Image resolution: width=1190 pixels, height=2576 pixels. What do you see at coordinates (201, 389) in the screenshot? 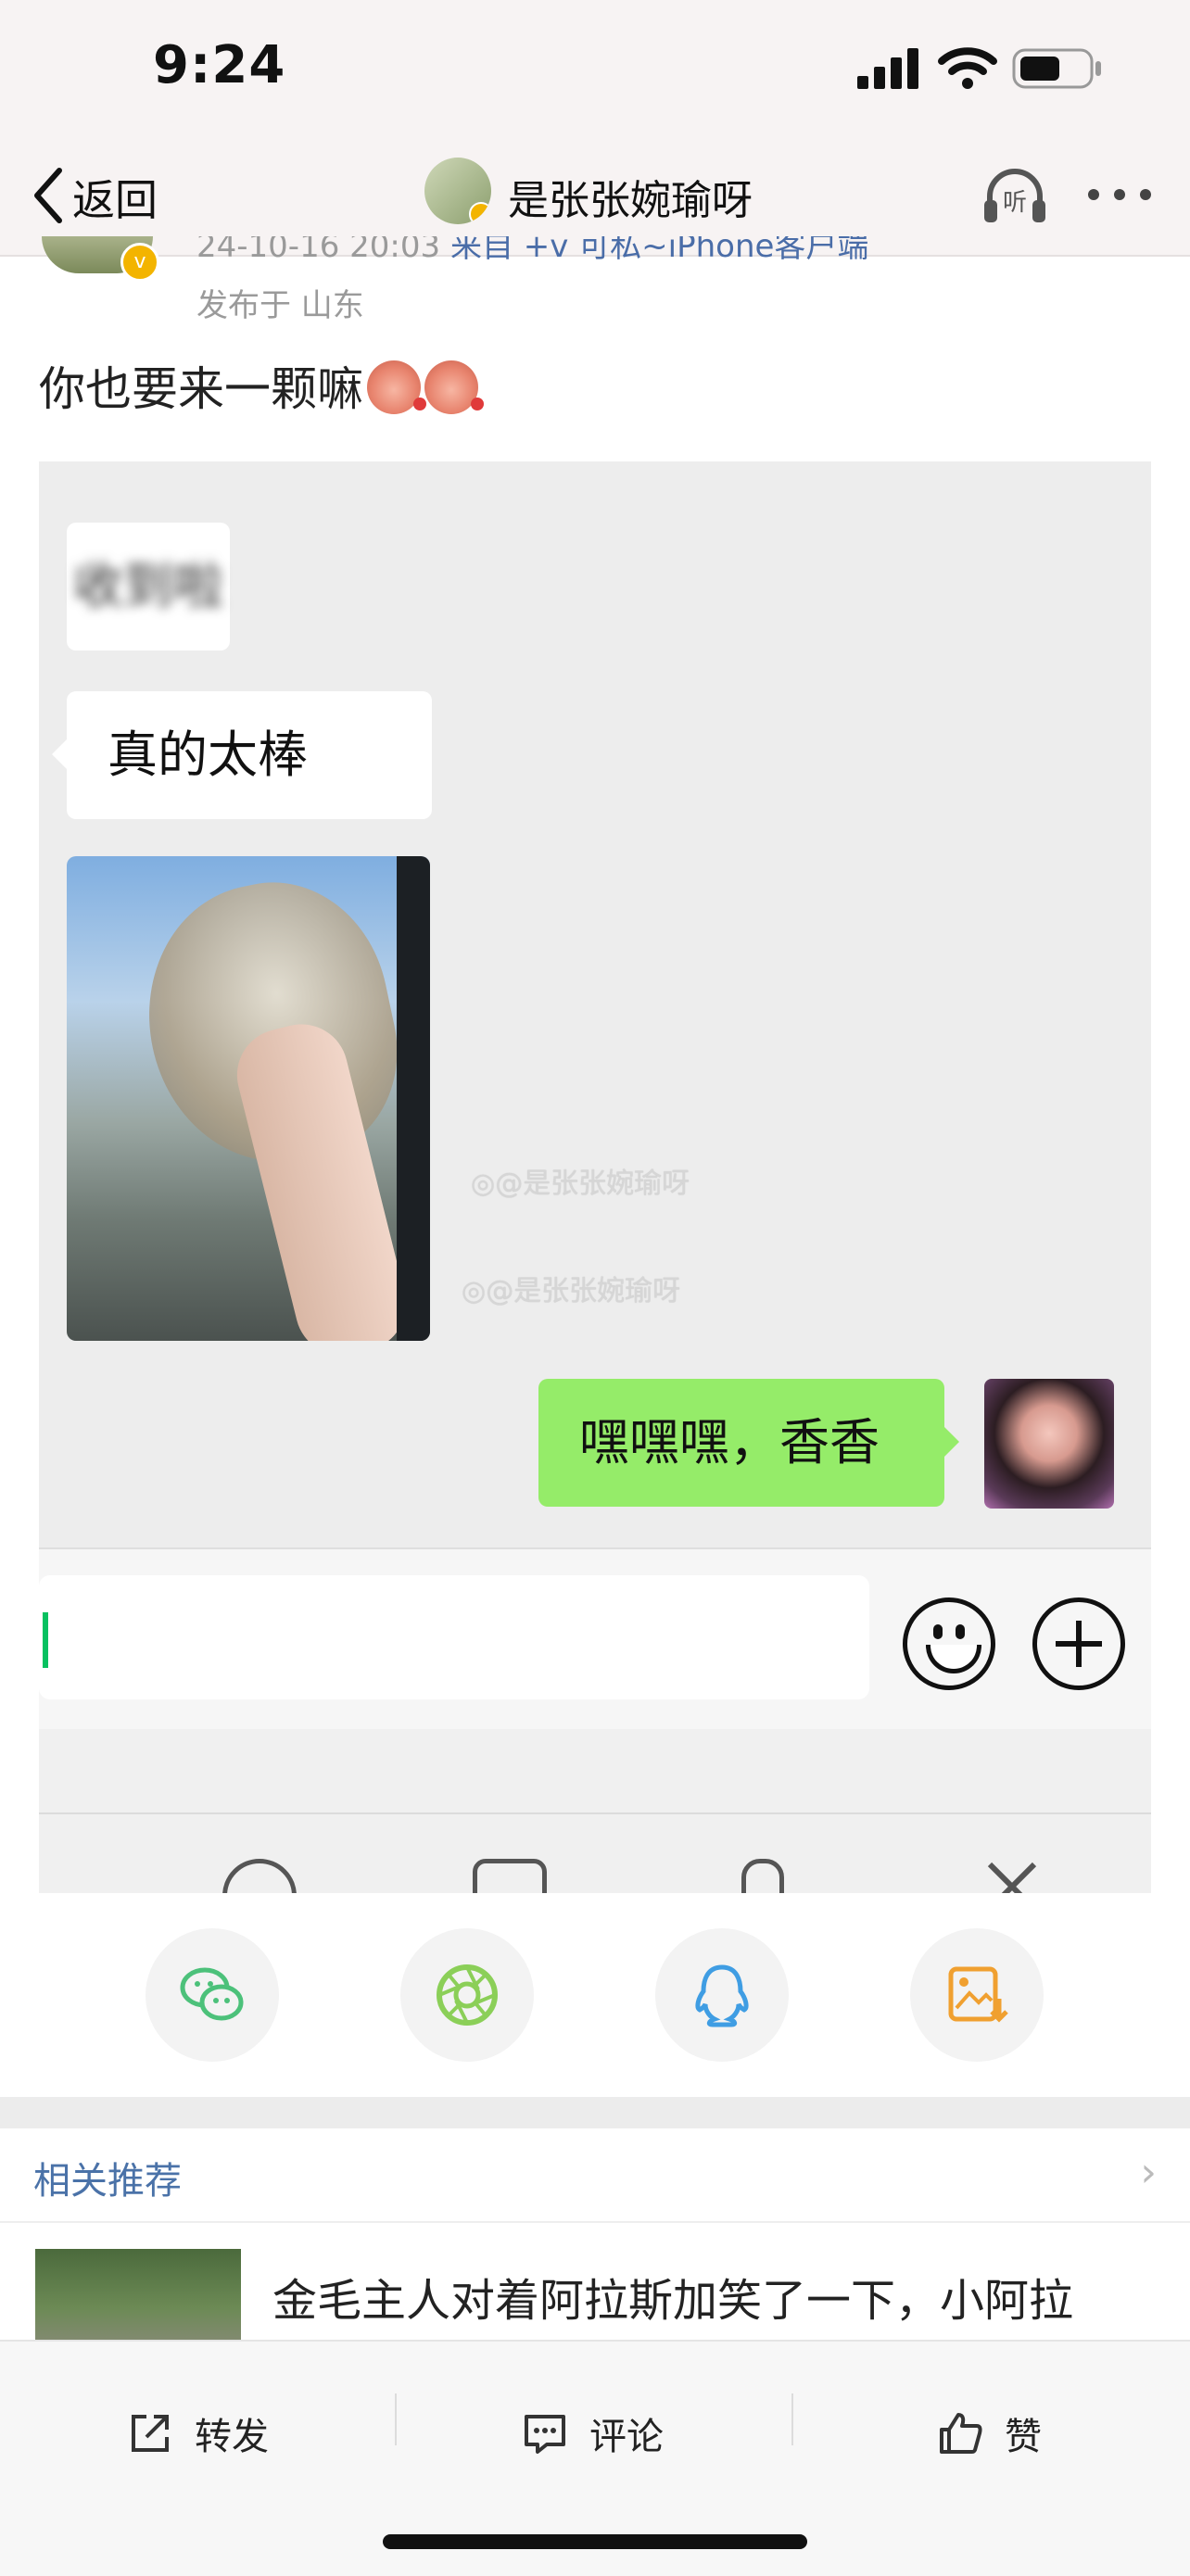
I see `post-text-content: 你也要来一颗嘛` at bounding box center [201, 389].